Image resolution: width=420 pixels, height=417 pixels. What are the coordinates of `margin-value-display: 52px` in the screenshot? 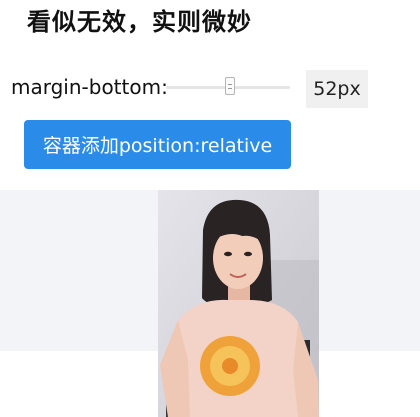 It's located at (337, 89).